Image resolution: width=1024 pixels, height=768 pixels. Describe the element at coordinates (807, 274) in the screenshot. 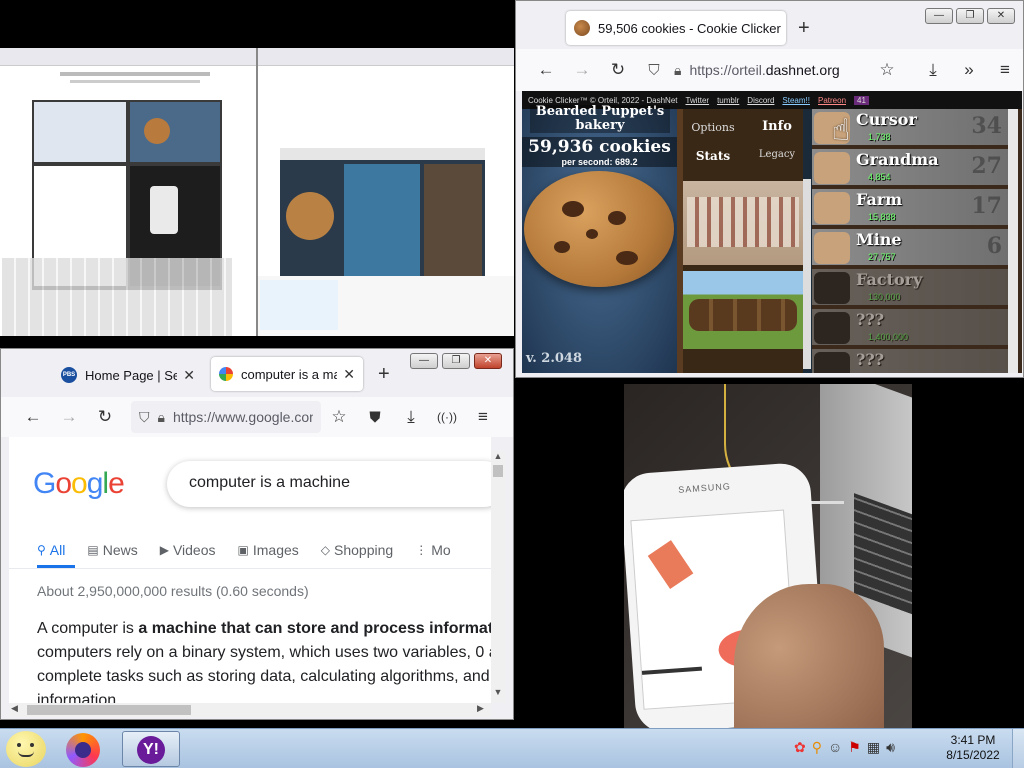

I see `middle-scrollbar` at that location.